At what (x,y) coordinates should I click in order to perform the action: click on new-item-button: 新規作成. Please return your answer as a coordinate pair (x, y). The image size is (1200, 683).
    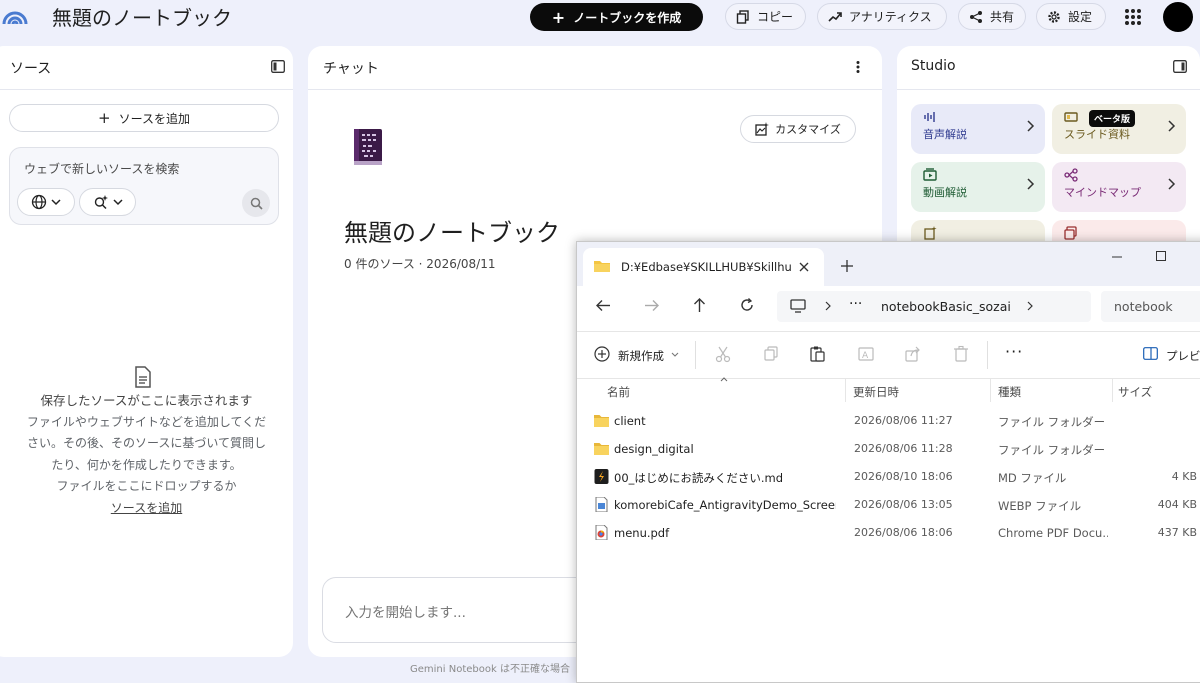
    Looking at the image, I should click on (641, 356).